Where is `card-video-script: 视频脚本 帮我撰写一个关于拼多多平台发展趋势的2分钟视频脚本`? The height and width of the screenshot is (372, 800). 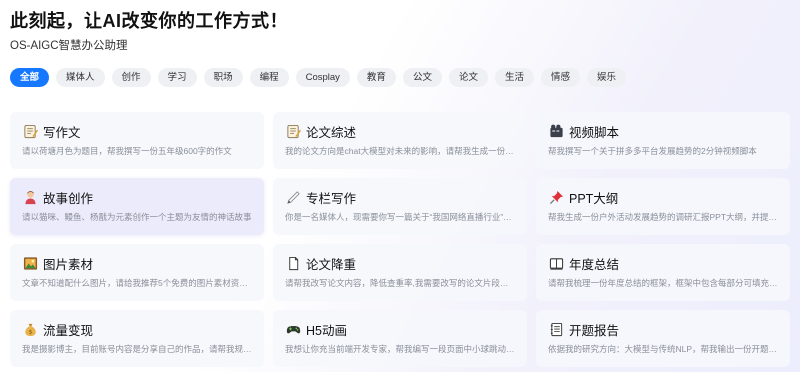
card-video-script: 视频脚本 帮我撰写一个关于拼多多平台发展趋势的2分钟视频脚本 is located at coordinates (663, 140).